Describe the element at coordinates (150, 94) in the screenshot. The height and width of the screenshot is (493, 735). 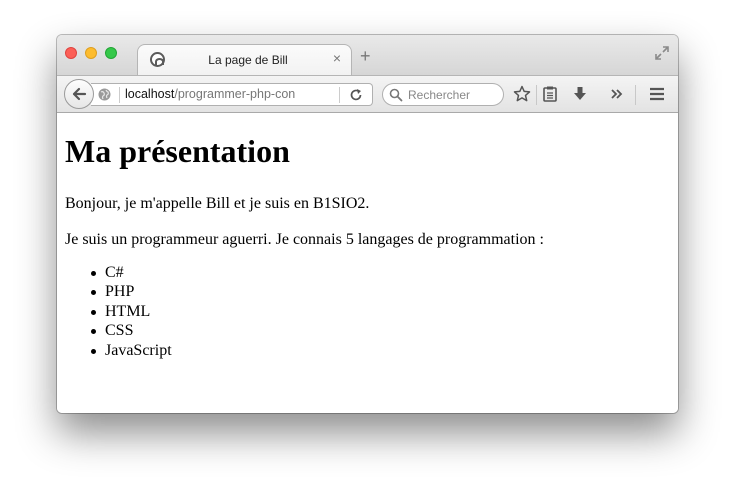
I see `url-host: localhost` at that location.